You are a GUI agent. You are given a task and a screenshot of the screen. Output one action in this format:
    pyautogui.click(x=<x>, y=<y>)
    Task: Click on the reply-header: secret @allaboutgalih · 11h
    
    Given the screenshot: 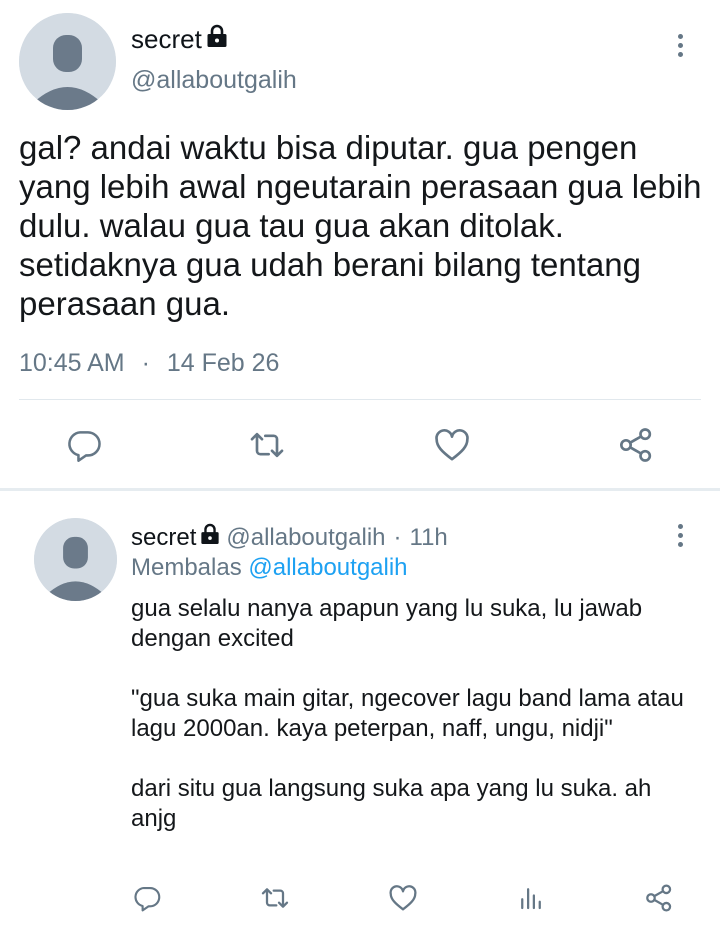 What is the action you would take?
    pyautogui.click(x=289, y=537)
    